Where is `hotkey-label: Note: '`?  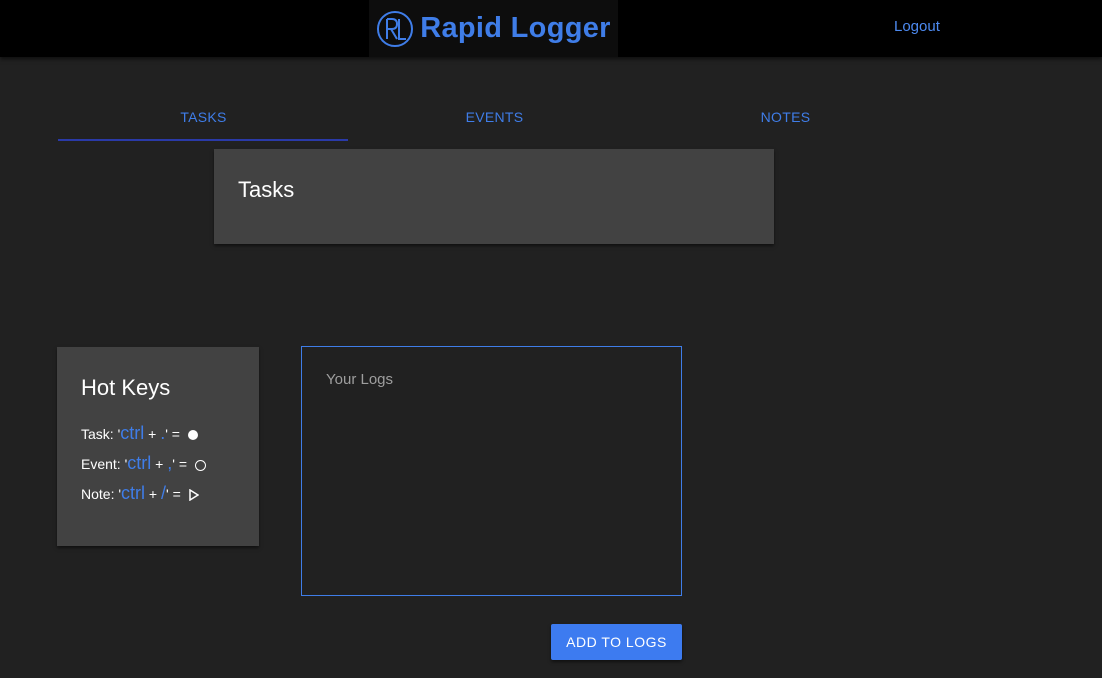
hotkey-label: Note: ' is located at coordinates (101, 494).